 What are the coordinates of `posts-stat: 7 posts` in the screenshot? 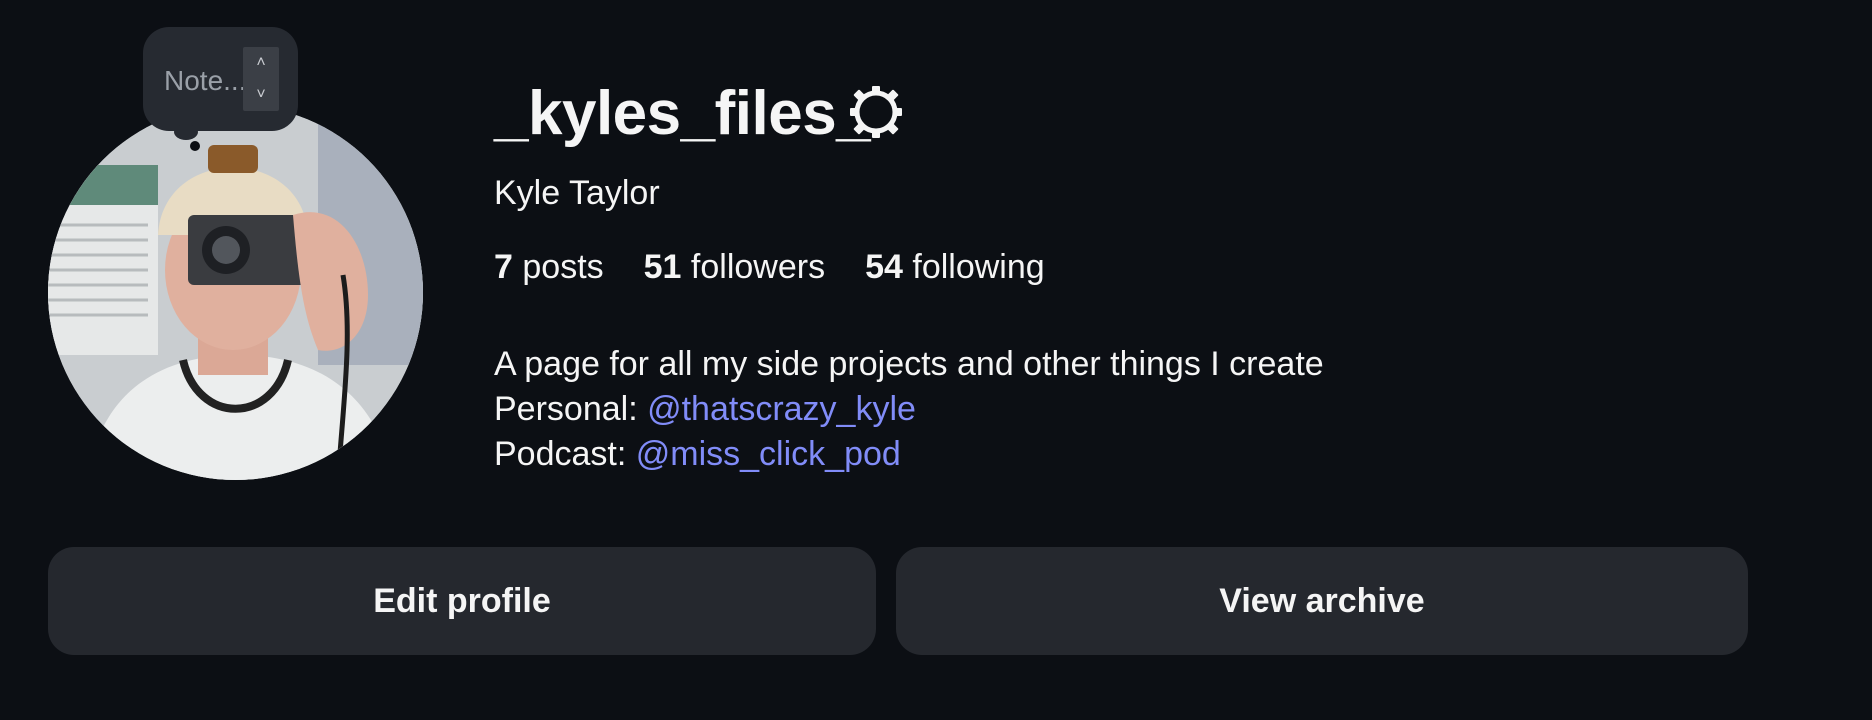 It's located at (549, 267).